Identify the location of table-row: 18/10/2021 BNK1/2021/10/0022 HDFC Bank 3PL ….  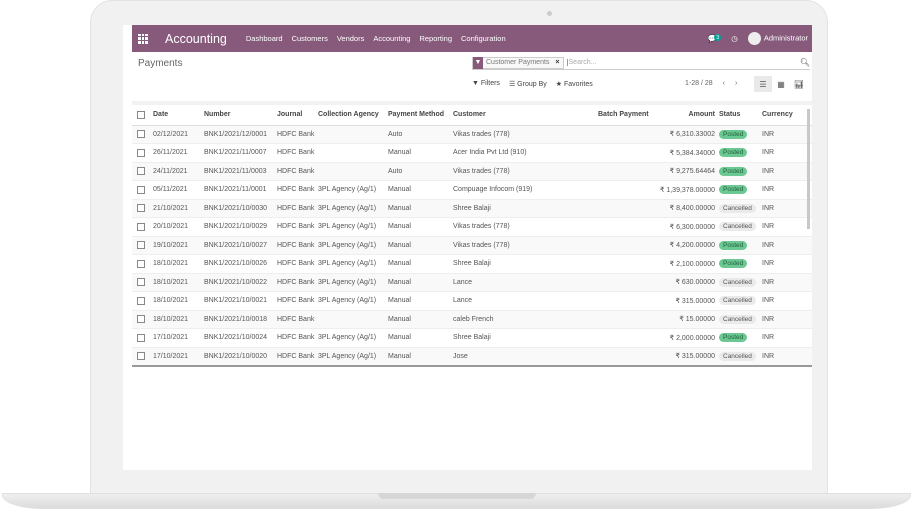
(472, 282).